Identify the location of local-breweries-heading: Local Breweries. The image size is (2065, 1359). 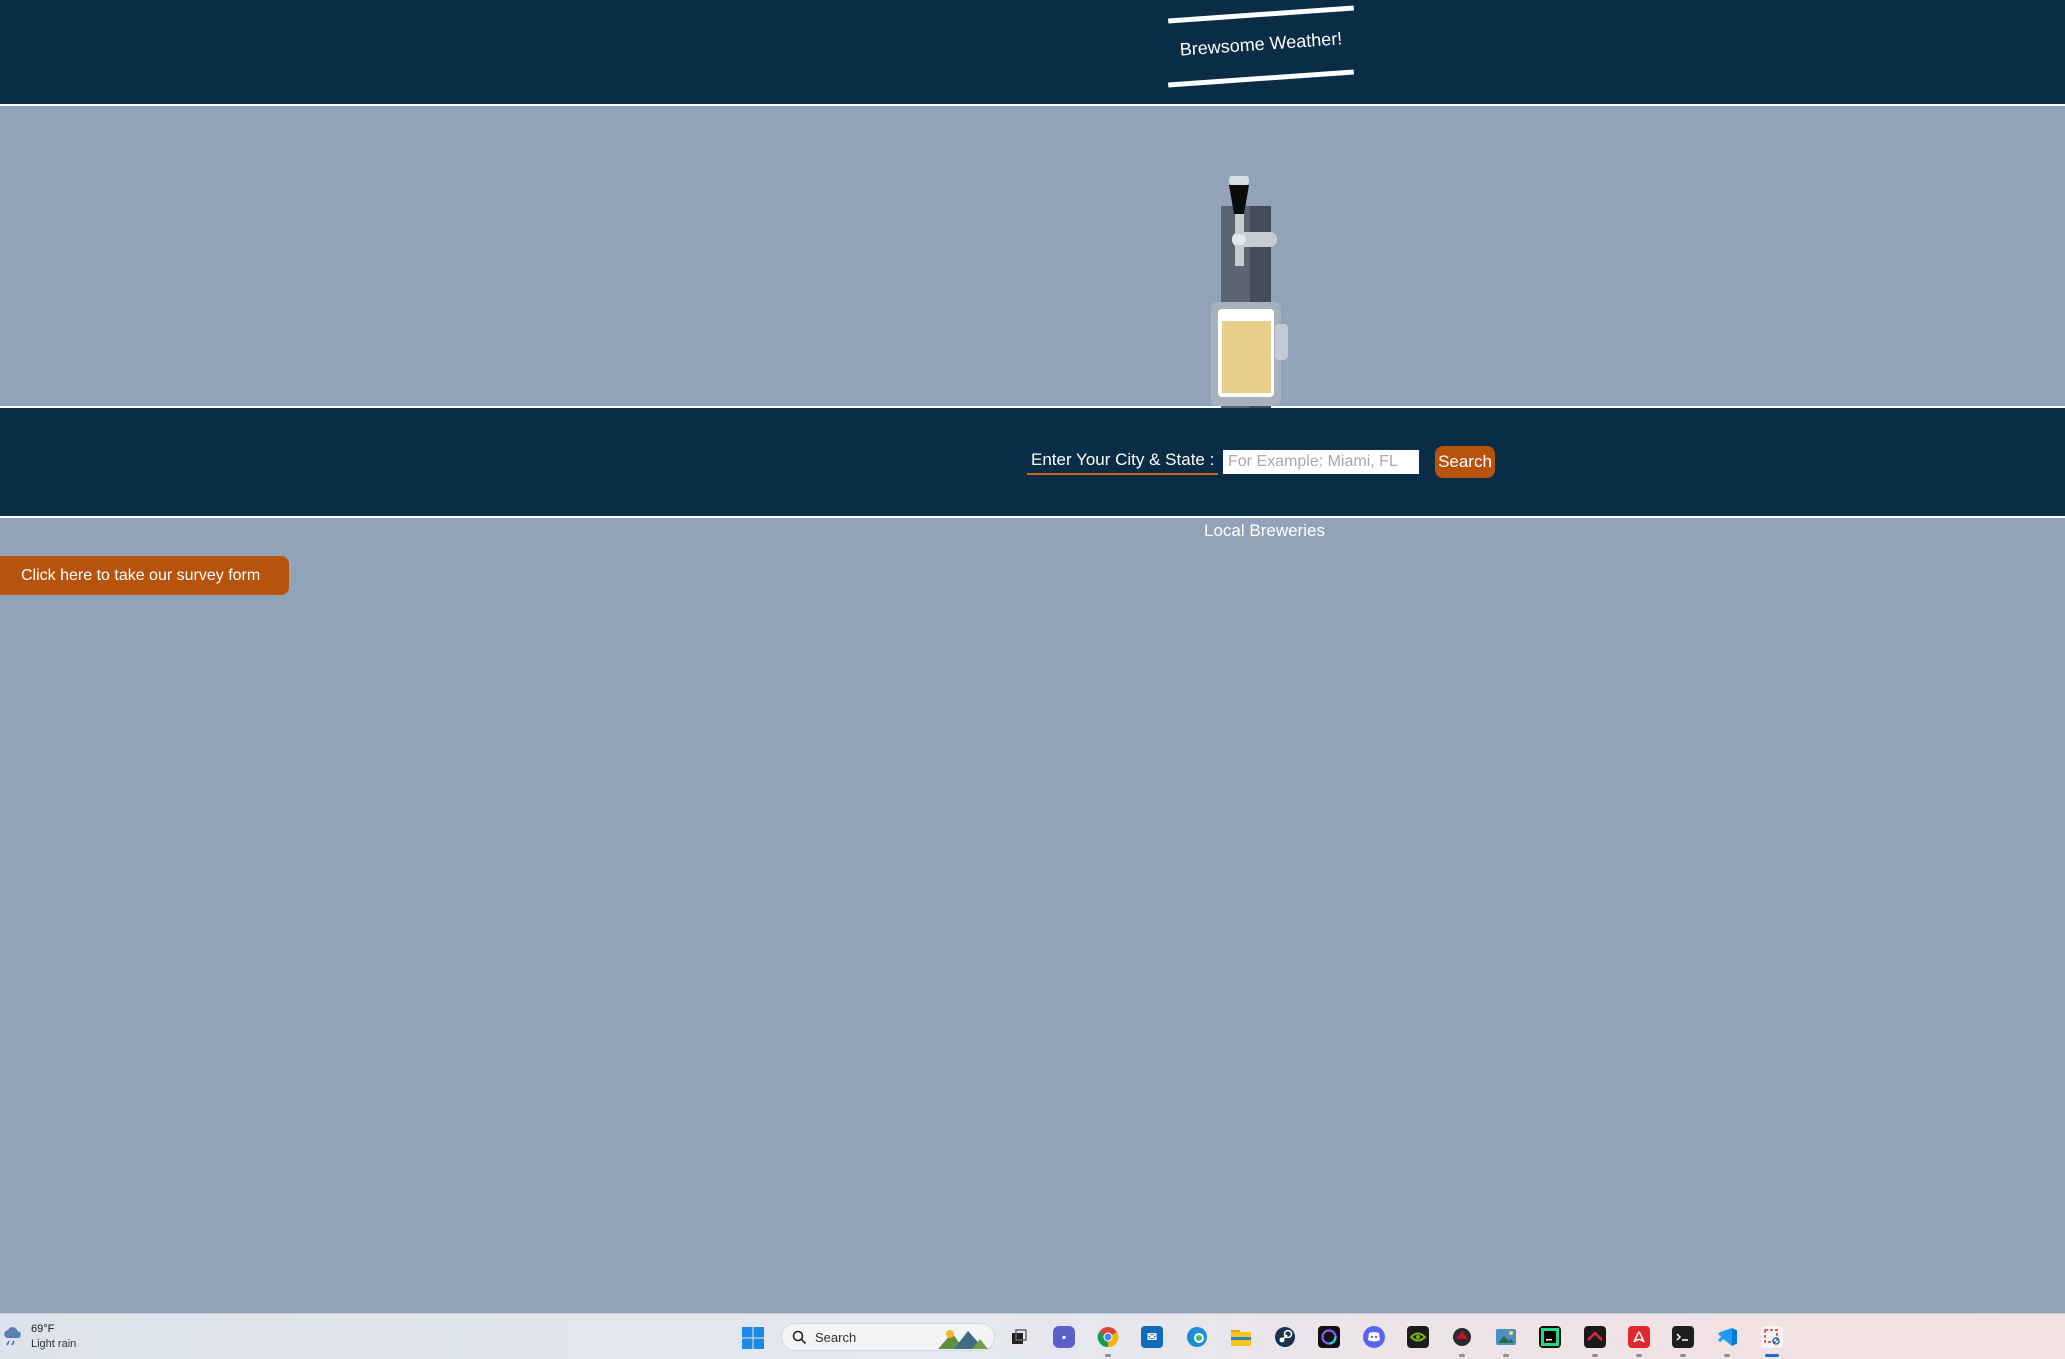
(1264, 530).